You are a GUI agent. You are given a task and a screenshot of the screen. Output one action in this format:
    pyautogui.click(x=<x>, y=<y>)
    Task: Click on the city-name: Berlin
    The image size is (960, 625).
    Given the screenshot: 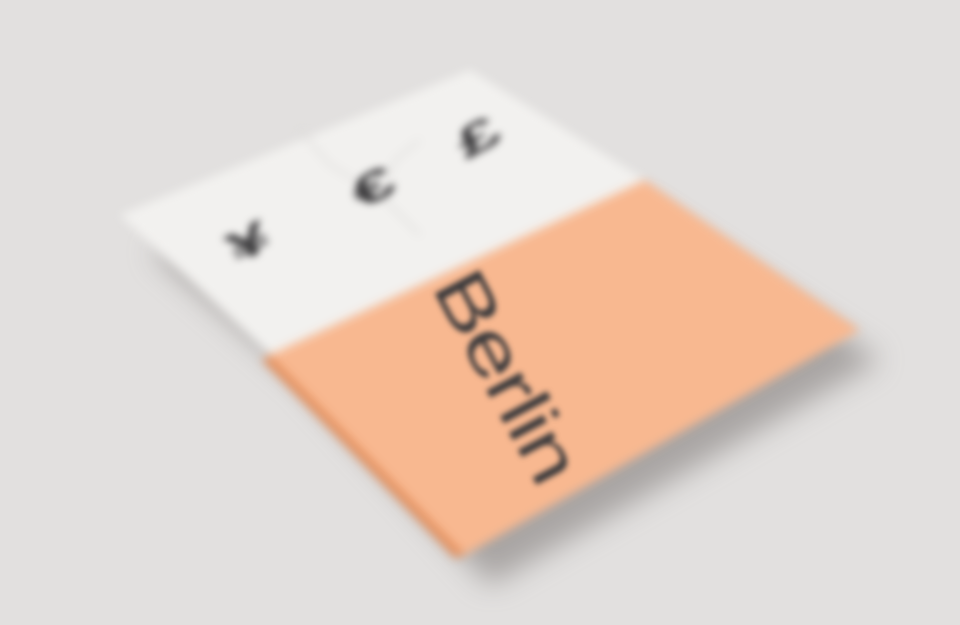 What is the action you would take?
    pyautogui.click(x=506, y=376)
    